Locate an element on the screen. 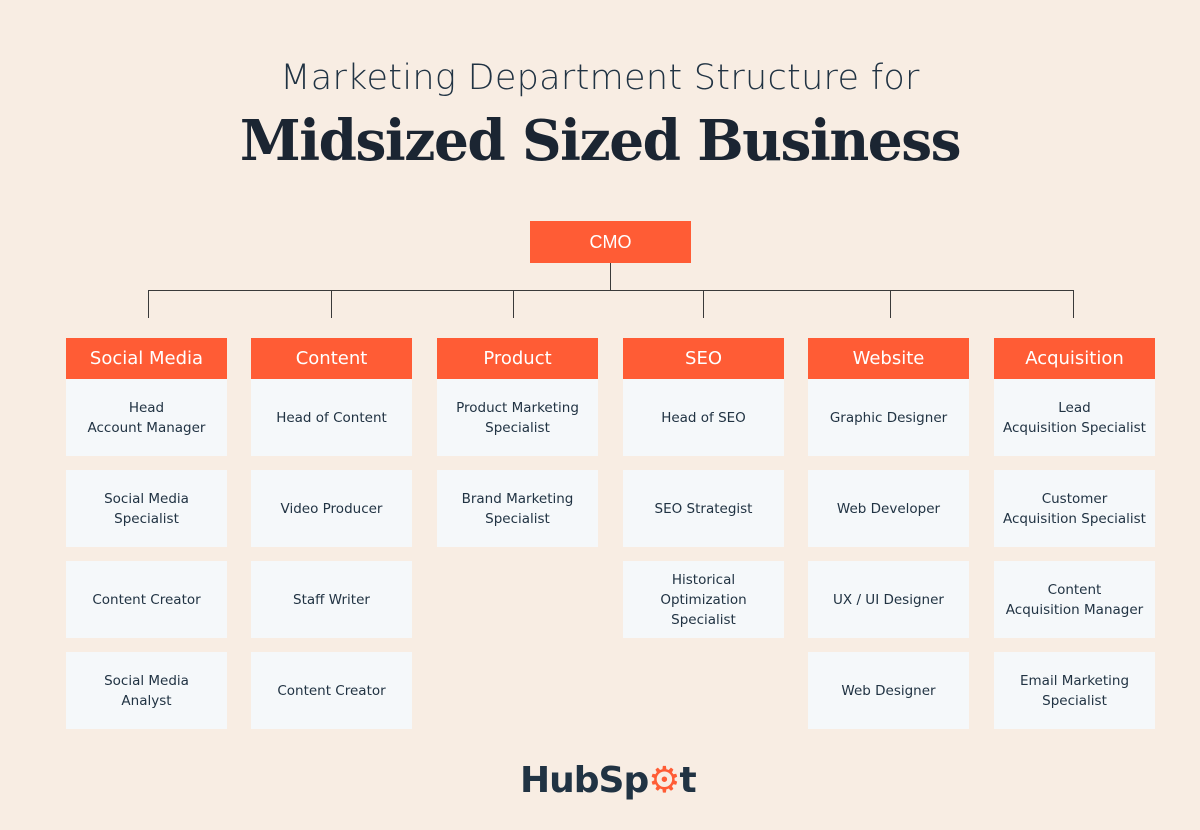 The height and width of the screenshot is (830, 1200). connector-seo is located at coordinates (703, 304).